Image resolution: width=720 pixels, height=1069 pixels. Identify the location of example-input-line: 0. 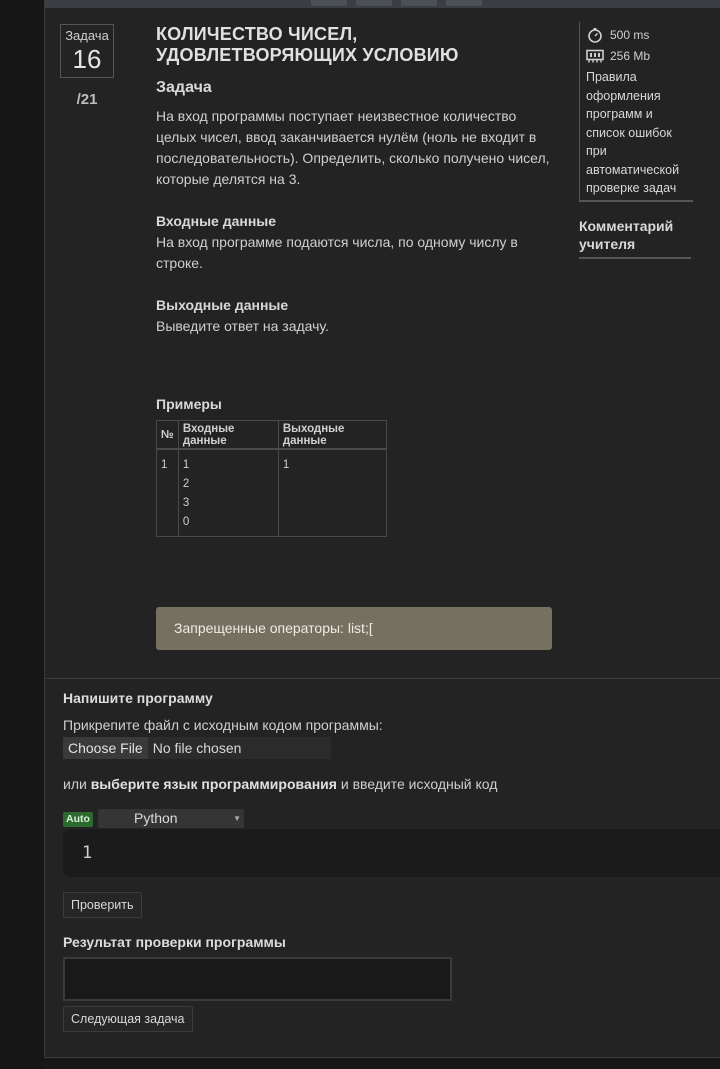
(186, 522).